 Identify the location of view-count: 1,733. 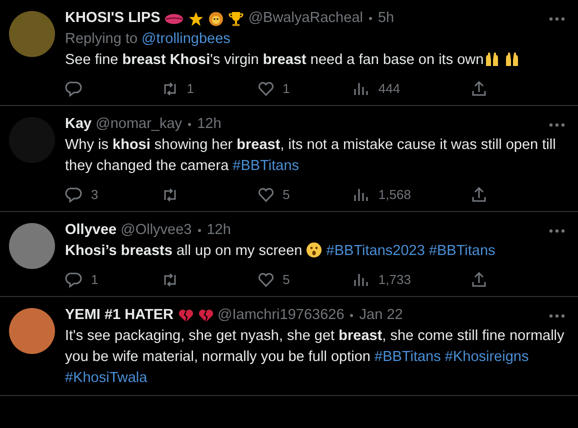
(394, 280).